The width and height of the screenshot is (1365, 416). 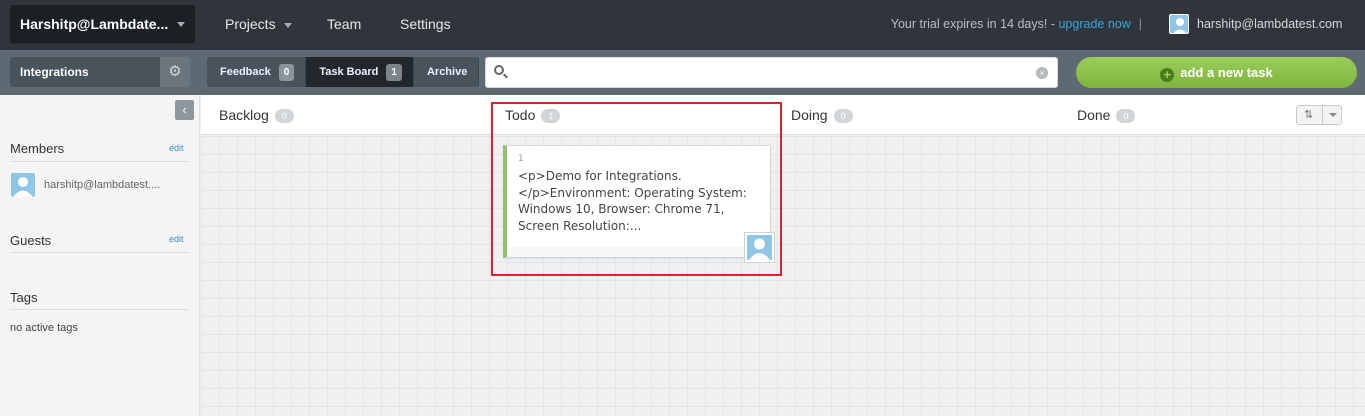 I want to click on highlight-box, so click(x=636, y=189).